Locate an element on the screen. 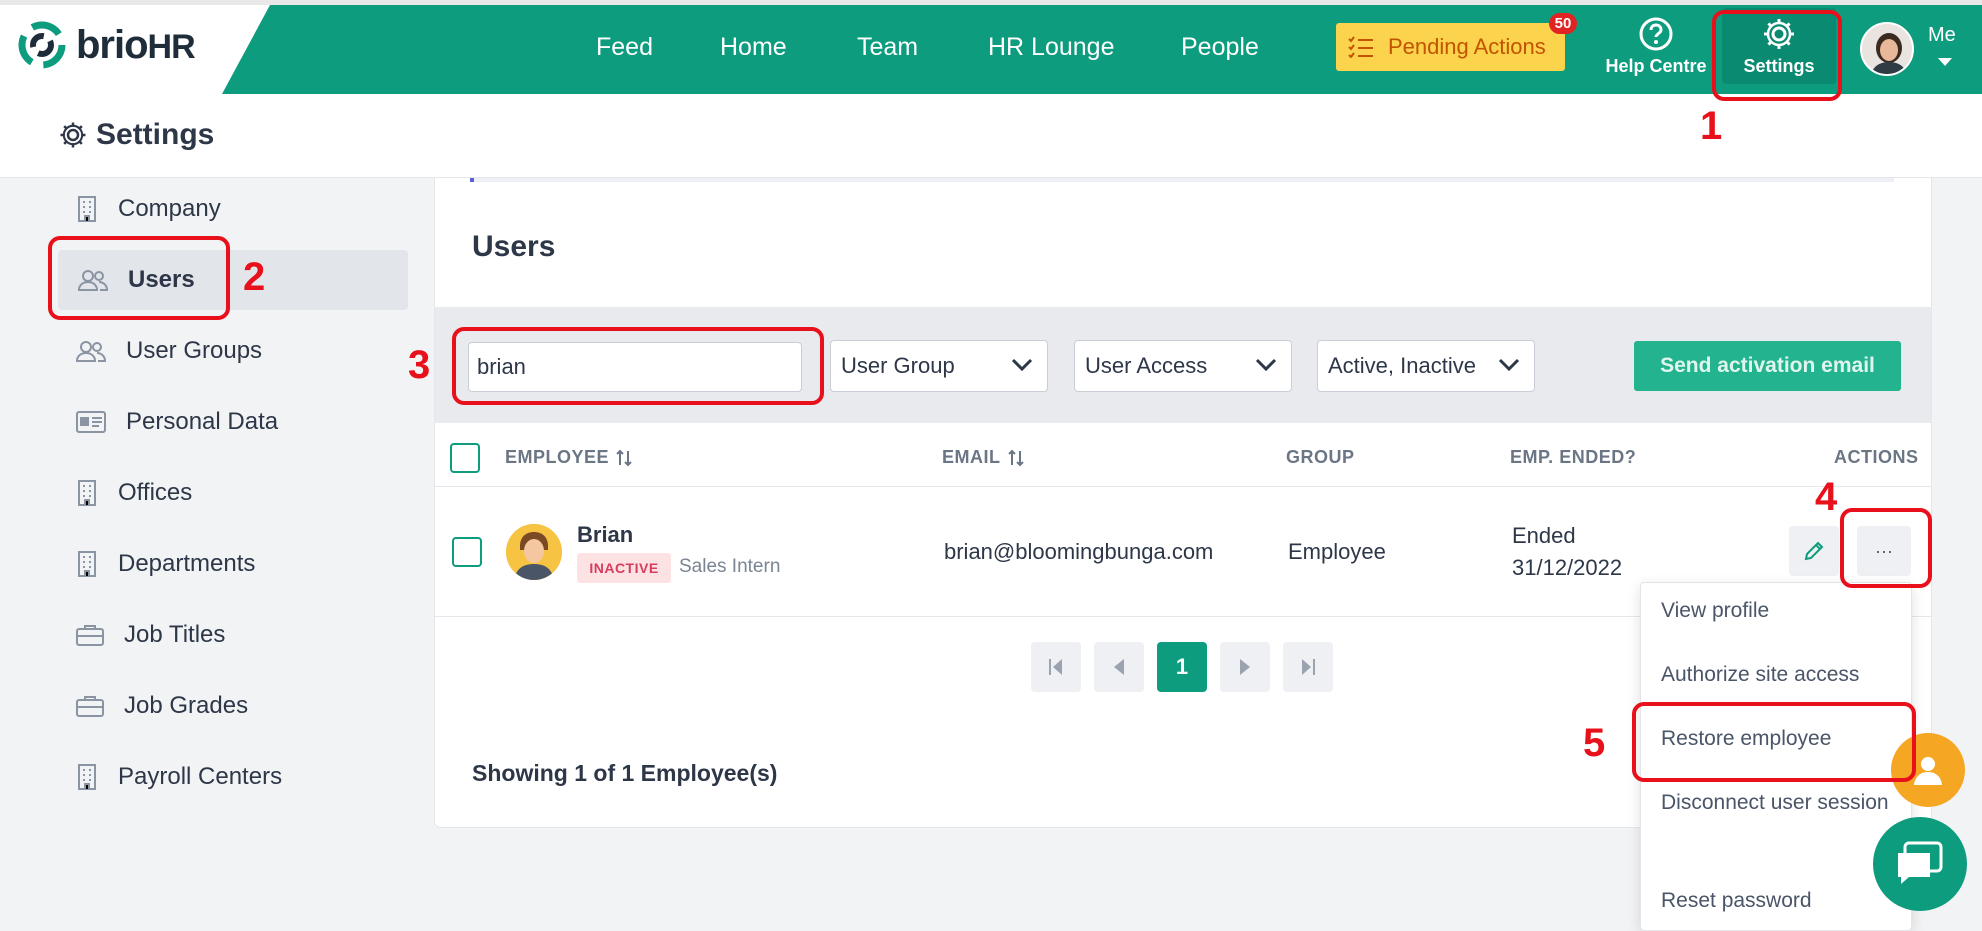 This screenshot has height=931, width=1982. menu-item-restore-employee: Restore employee is located at coordinates (1781, 739).